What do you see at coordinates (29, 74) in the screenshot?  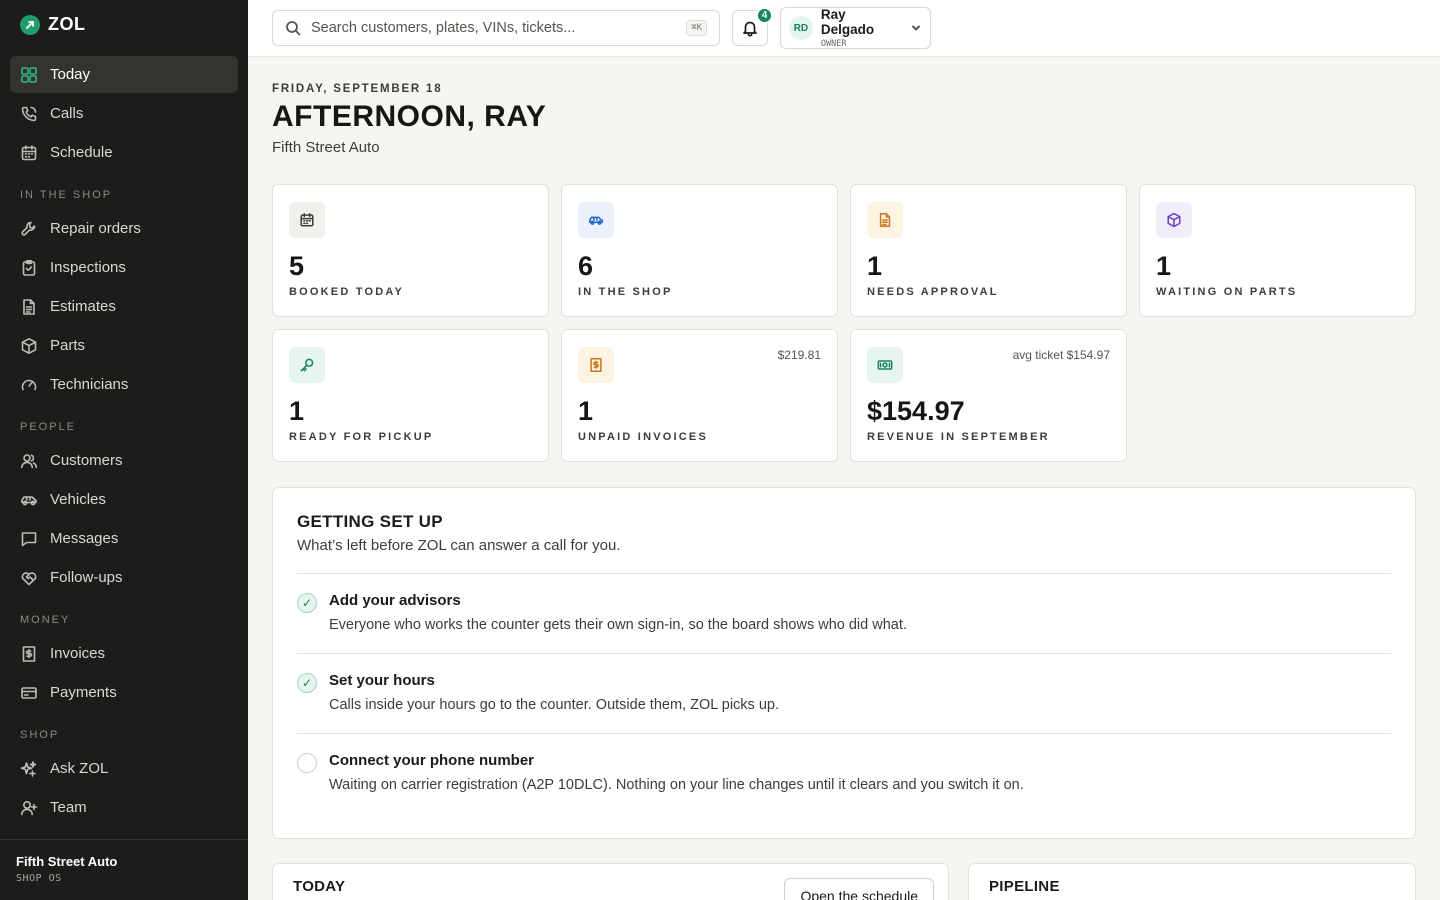 I see `grid-icon` at bounding box center [29, 74].